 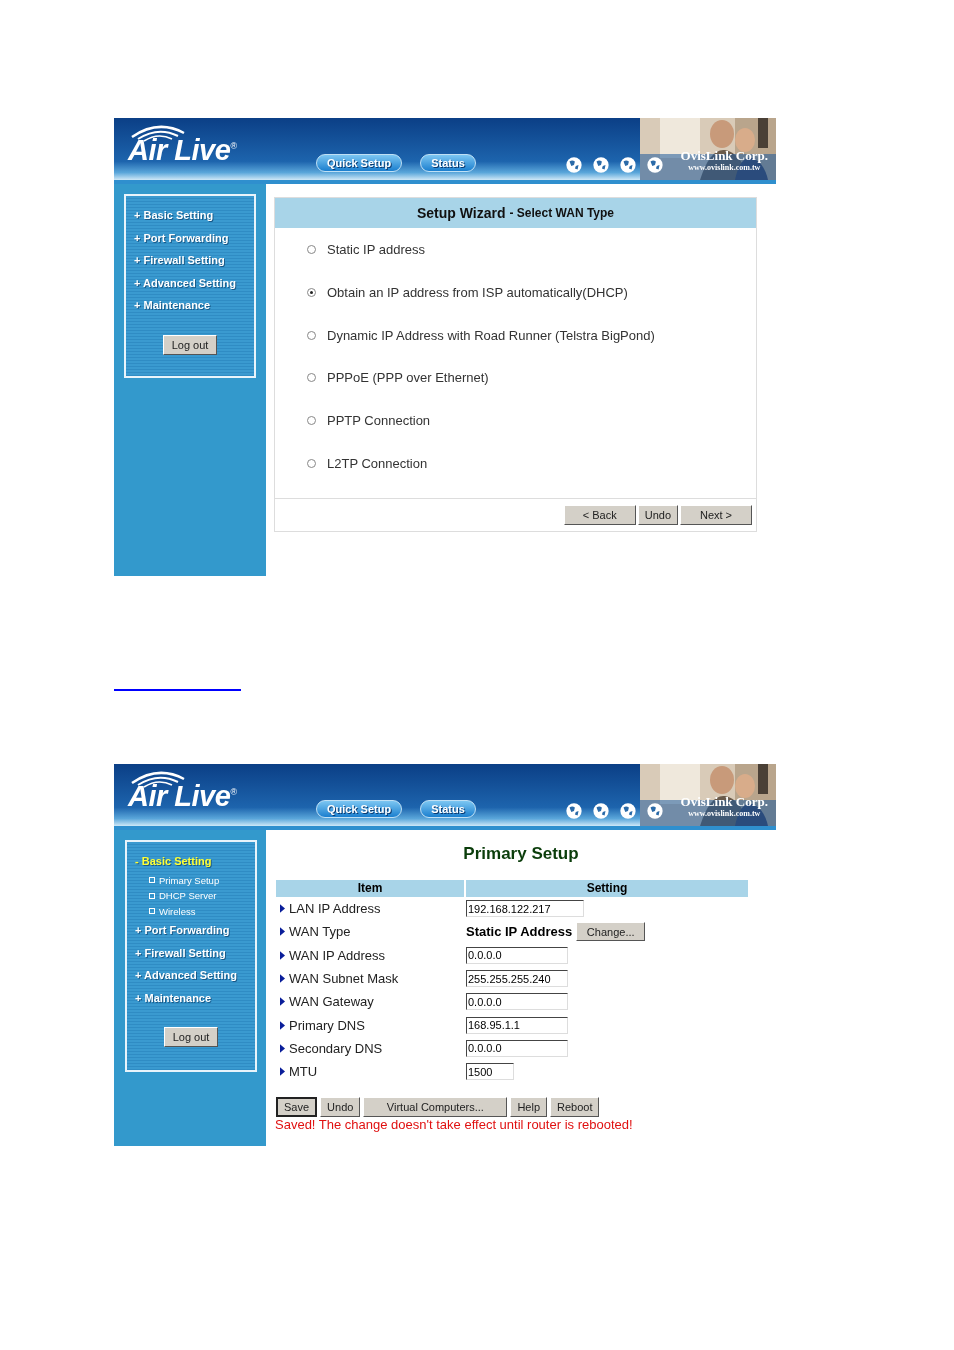 I want to click on setting-label: LAN IP Address, so click(x=335, y=909).